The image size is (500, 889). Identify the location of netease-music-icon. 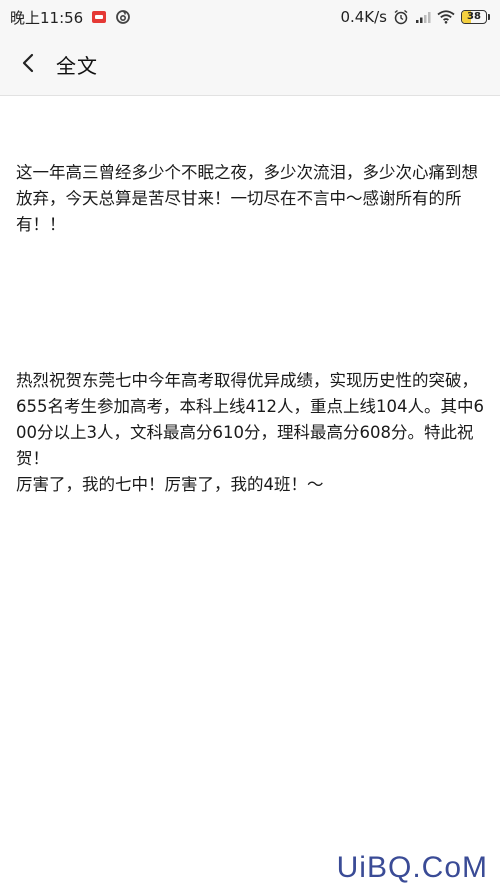
(123, 17).